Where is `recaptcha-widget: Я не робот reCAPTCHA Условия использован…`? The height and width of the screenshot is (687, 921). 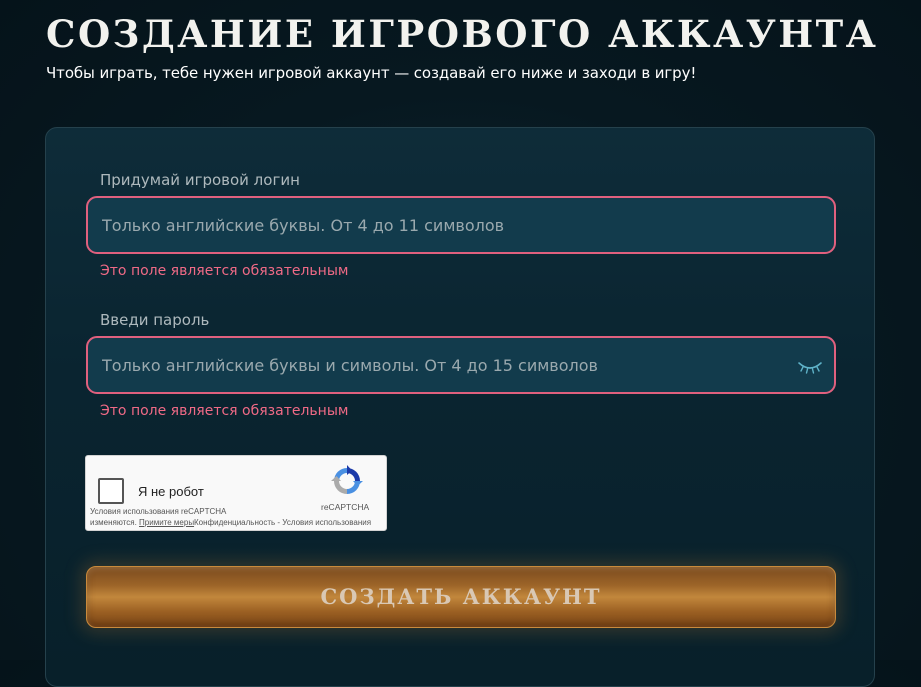 recaptcha-widget: Я не робот reCAPTCHA Условия использован… is located at coordinates (236, 493).